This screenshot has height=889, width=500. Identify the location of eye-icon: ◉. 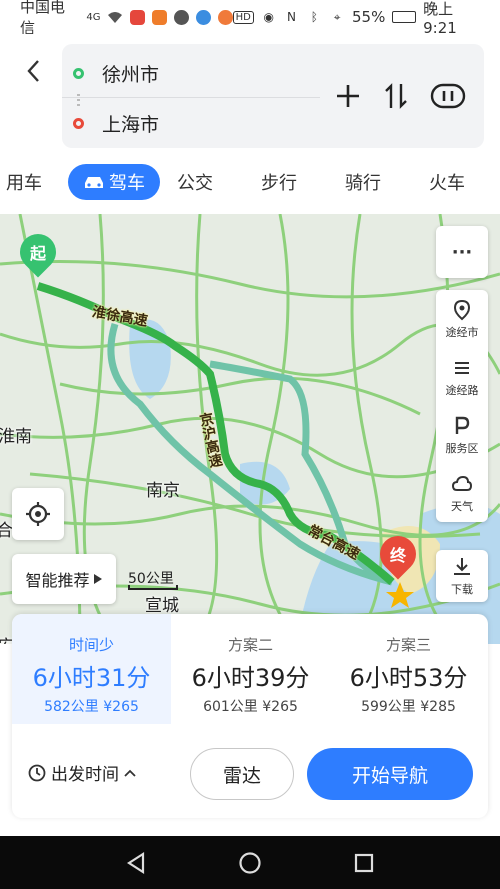
(268, 17).